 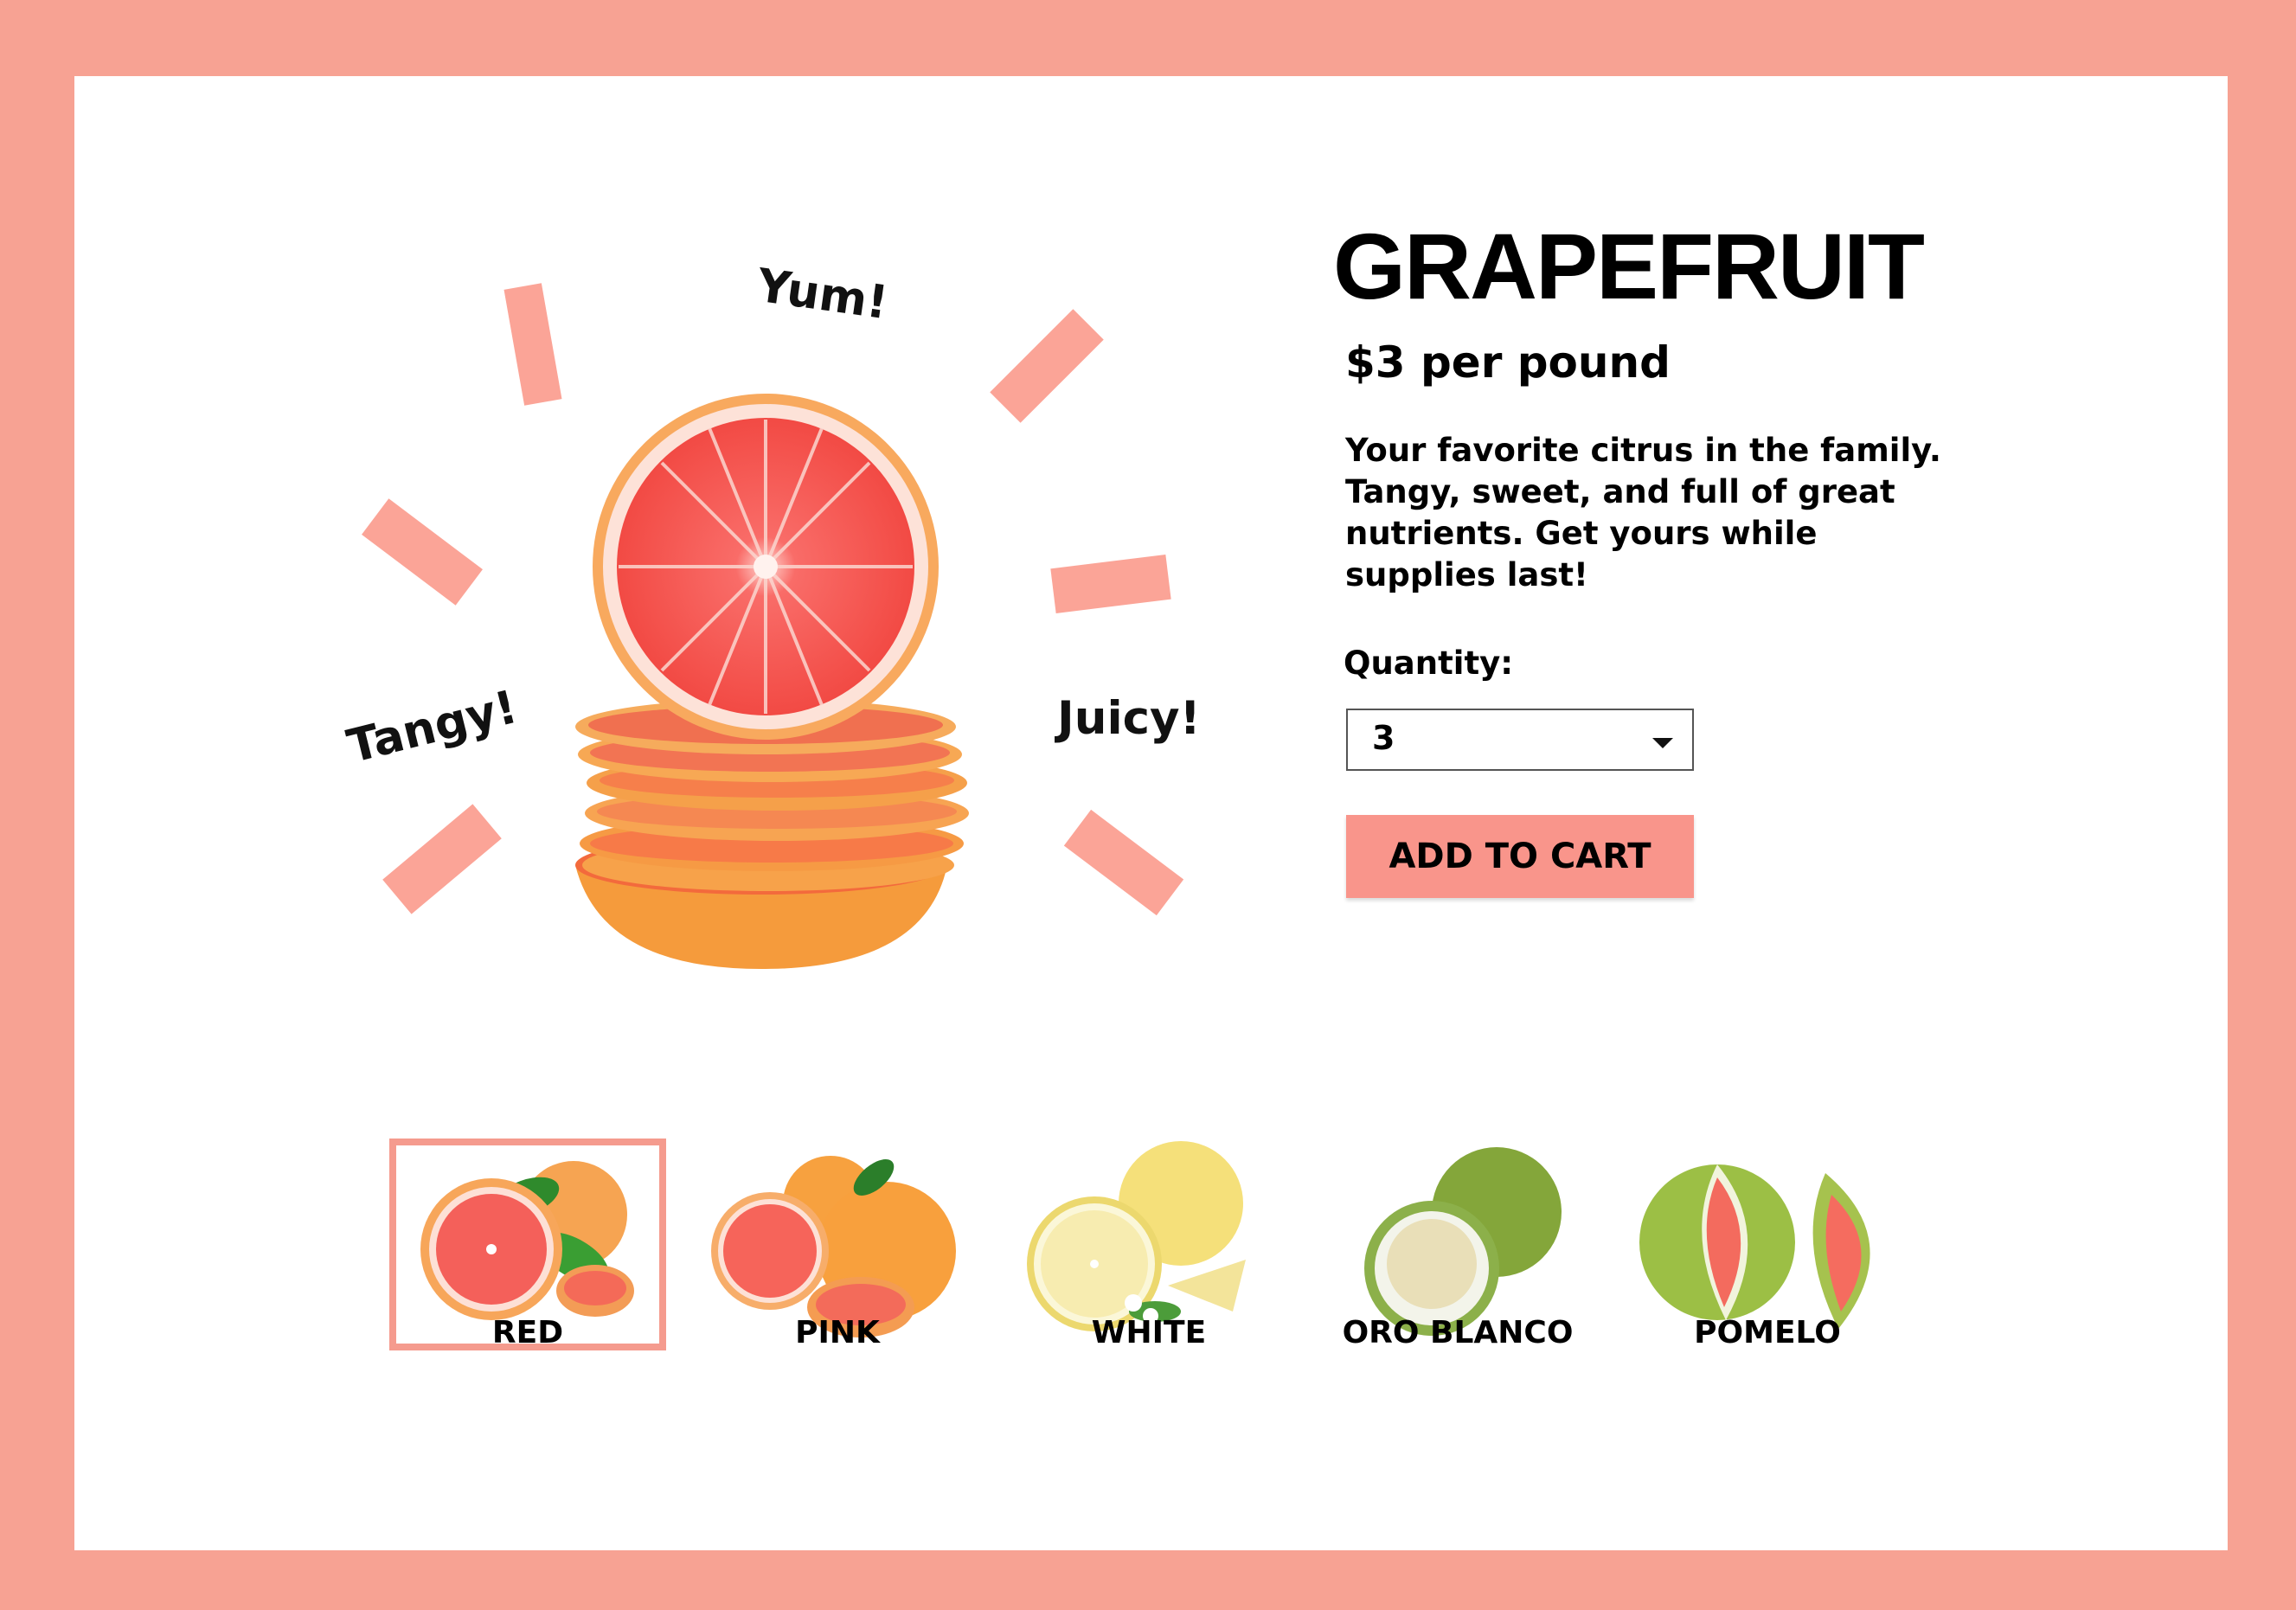 What do you see at coordinates (527, 1240) in the screenshot?
I see `red-grapefruit-image` at bounding box center [527, 1240].